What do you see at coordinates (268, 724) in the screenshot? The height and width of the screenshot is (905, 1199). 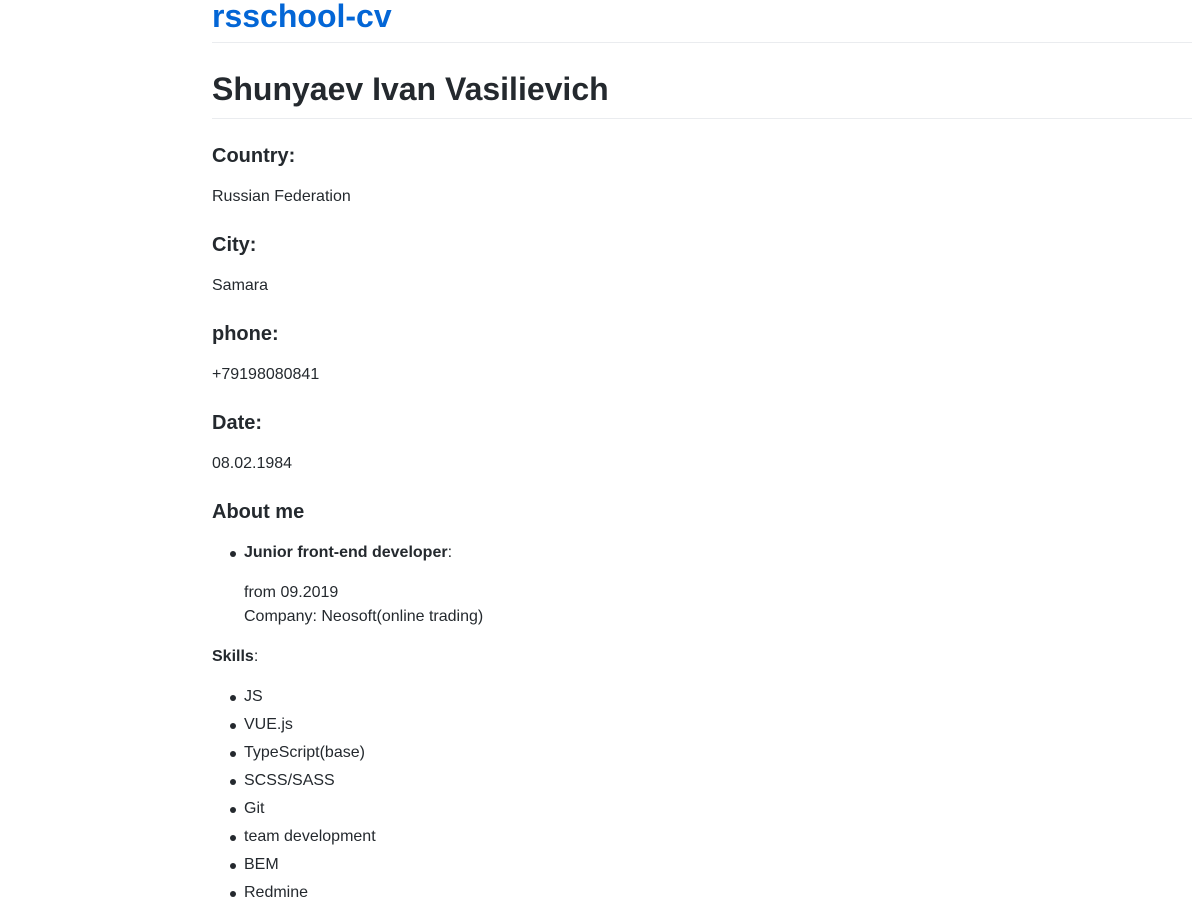 I see `skill-label: VUE.js` at bounding box center [268, 724].